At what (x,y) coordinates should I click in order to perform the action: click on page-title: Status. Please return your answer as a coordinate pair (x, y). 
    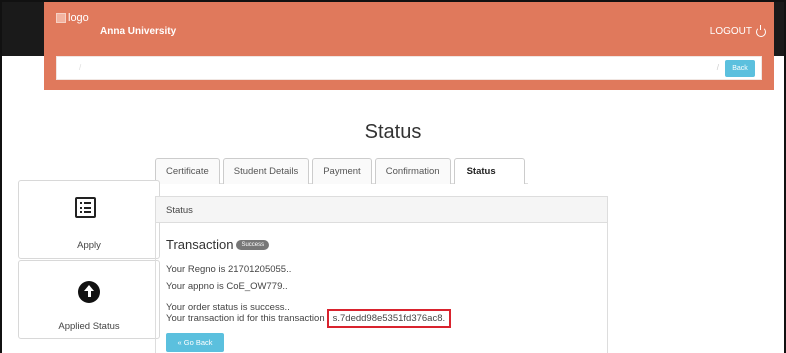
    Looking at the image, I should click on (393, 132).